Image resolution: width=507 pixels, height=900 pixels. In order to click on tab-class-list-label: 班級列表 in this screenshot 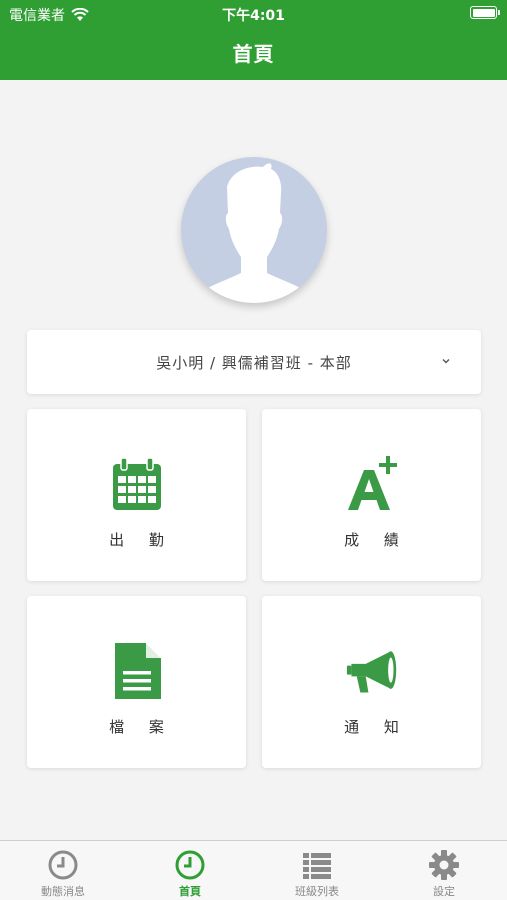, I will do `click(317, 891)`.